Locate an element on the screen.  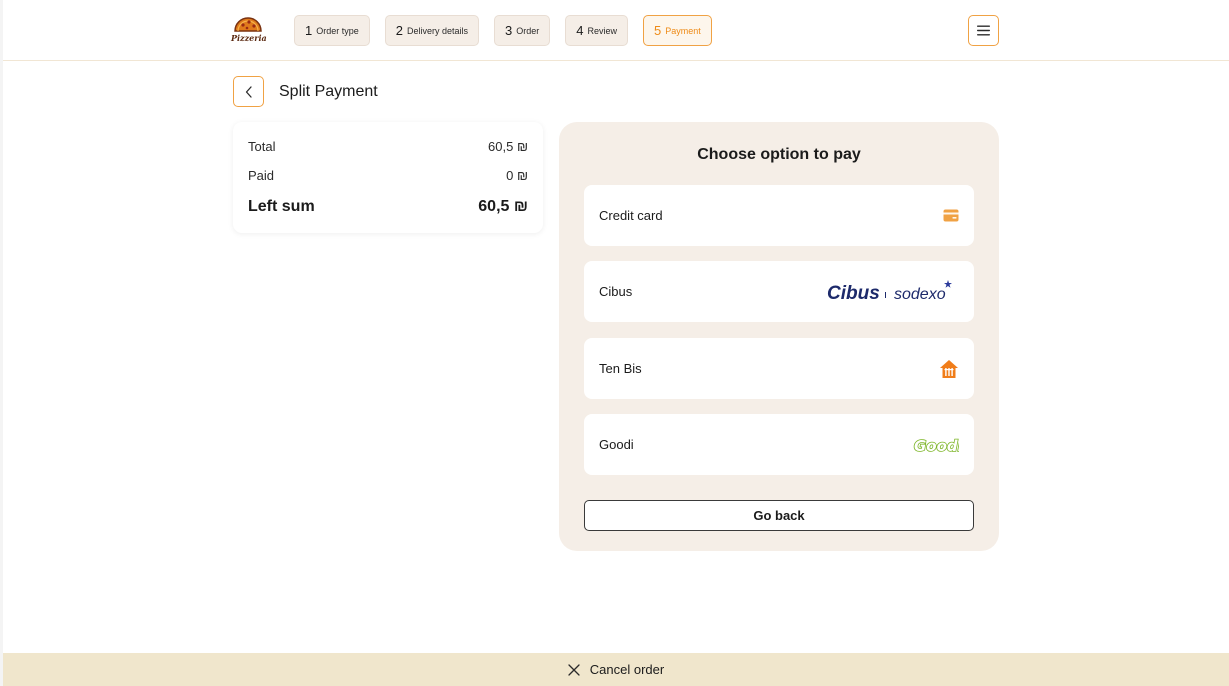
goodi-logo-text: Goodi is located at coordinates (936, 446).